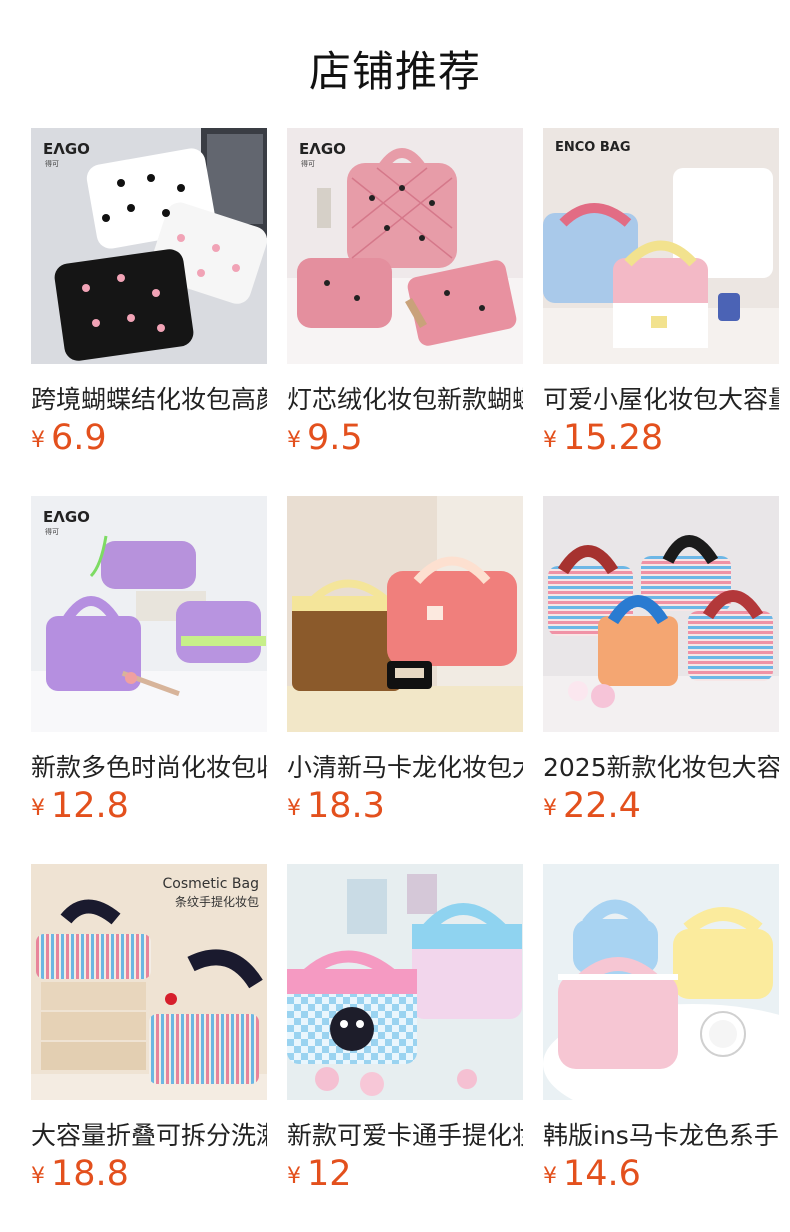 The height and width of the screenshot is (1232, 790). What do you see at coordinates (149, 982) in the screenshot?
I see `product-image: Cosmetic Bag 条纹手提化妆包` at bounding box center [149, 982].